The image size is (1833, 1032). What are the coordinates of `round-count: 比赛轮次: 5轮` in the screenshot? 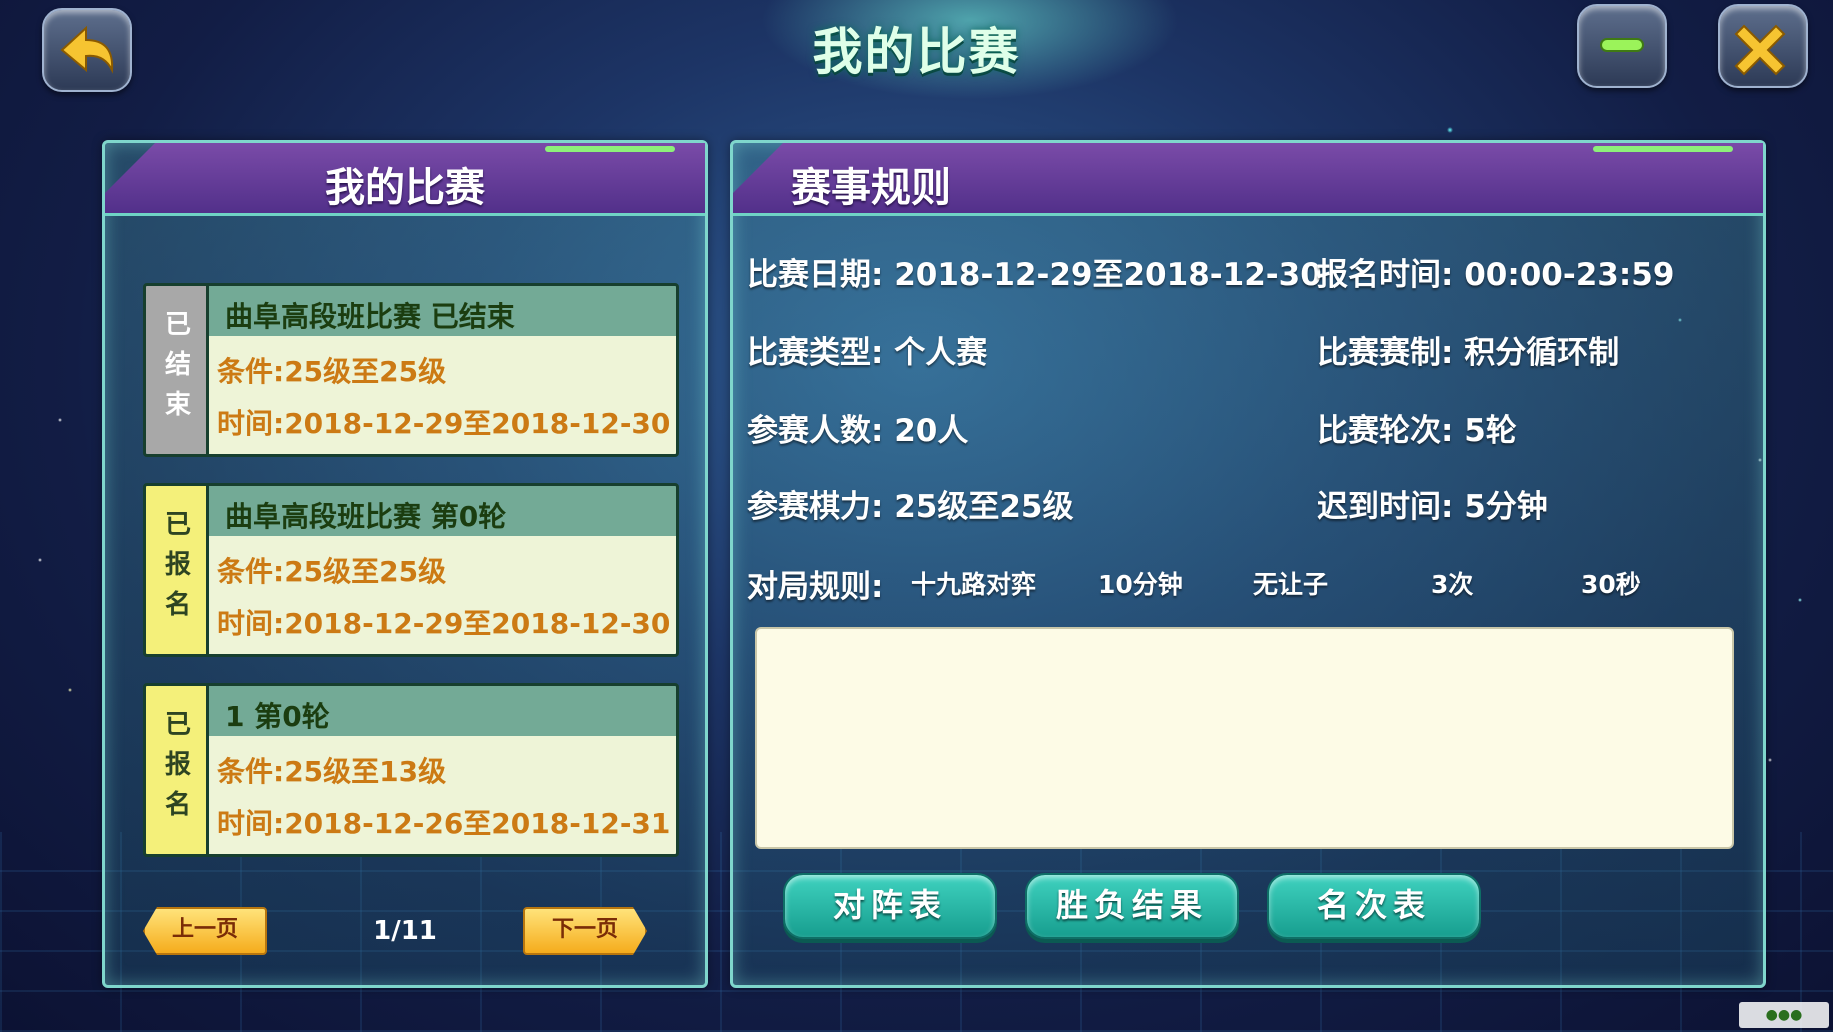 It's located at (1417, 431).